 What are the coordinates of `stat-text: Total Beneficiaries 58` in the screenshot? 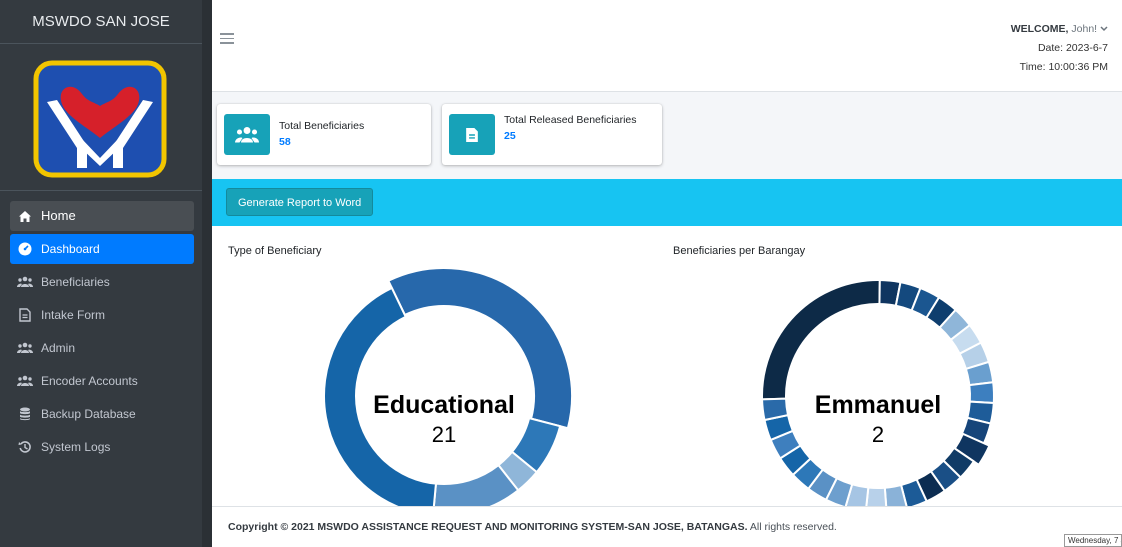 It's located at (321, 134).